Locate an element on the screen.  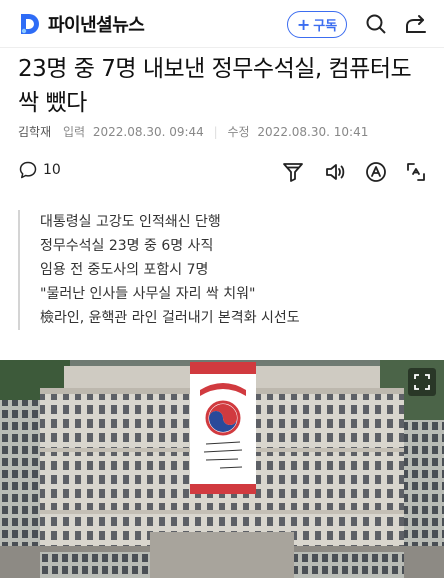
summary-filter-icon is located at coordinates (293, 172).